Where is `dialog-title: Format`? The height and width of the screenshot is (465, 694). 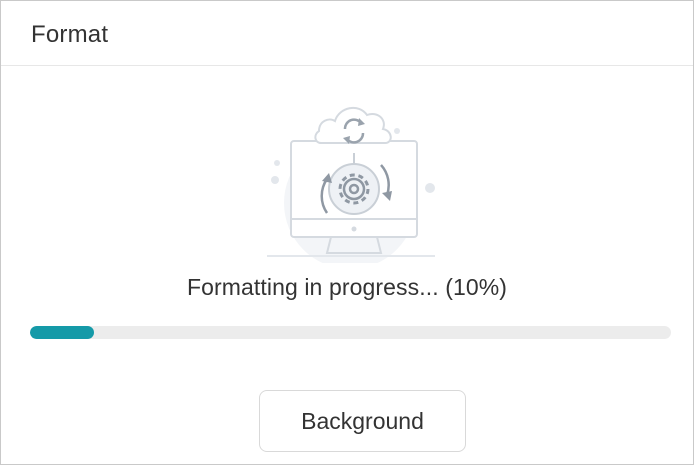 dialog-title: Format is located at coordinates (70, 34).